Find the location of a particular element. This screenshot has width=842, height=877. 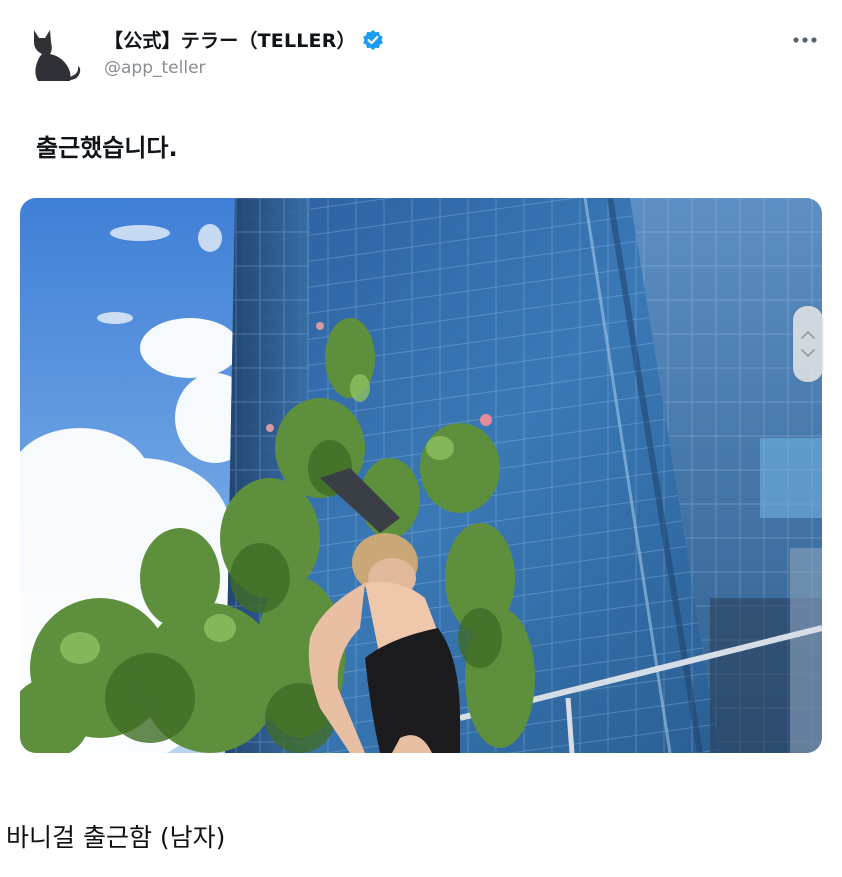

more-options-button is located at coordinates (805, 40).